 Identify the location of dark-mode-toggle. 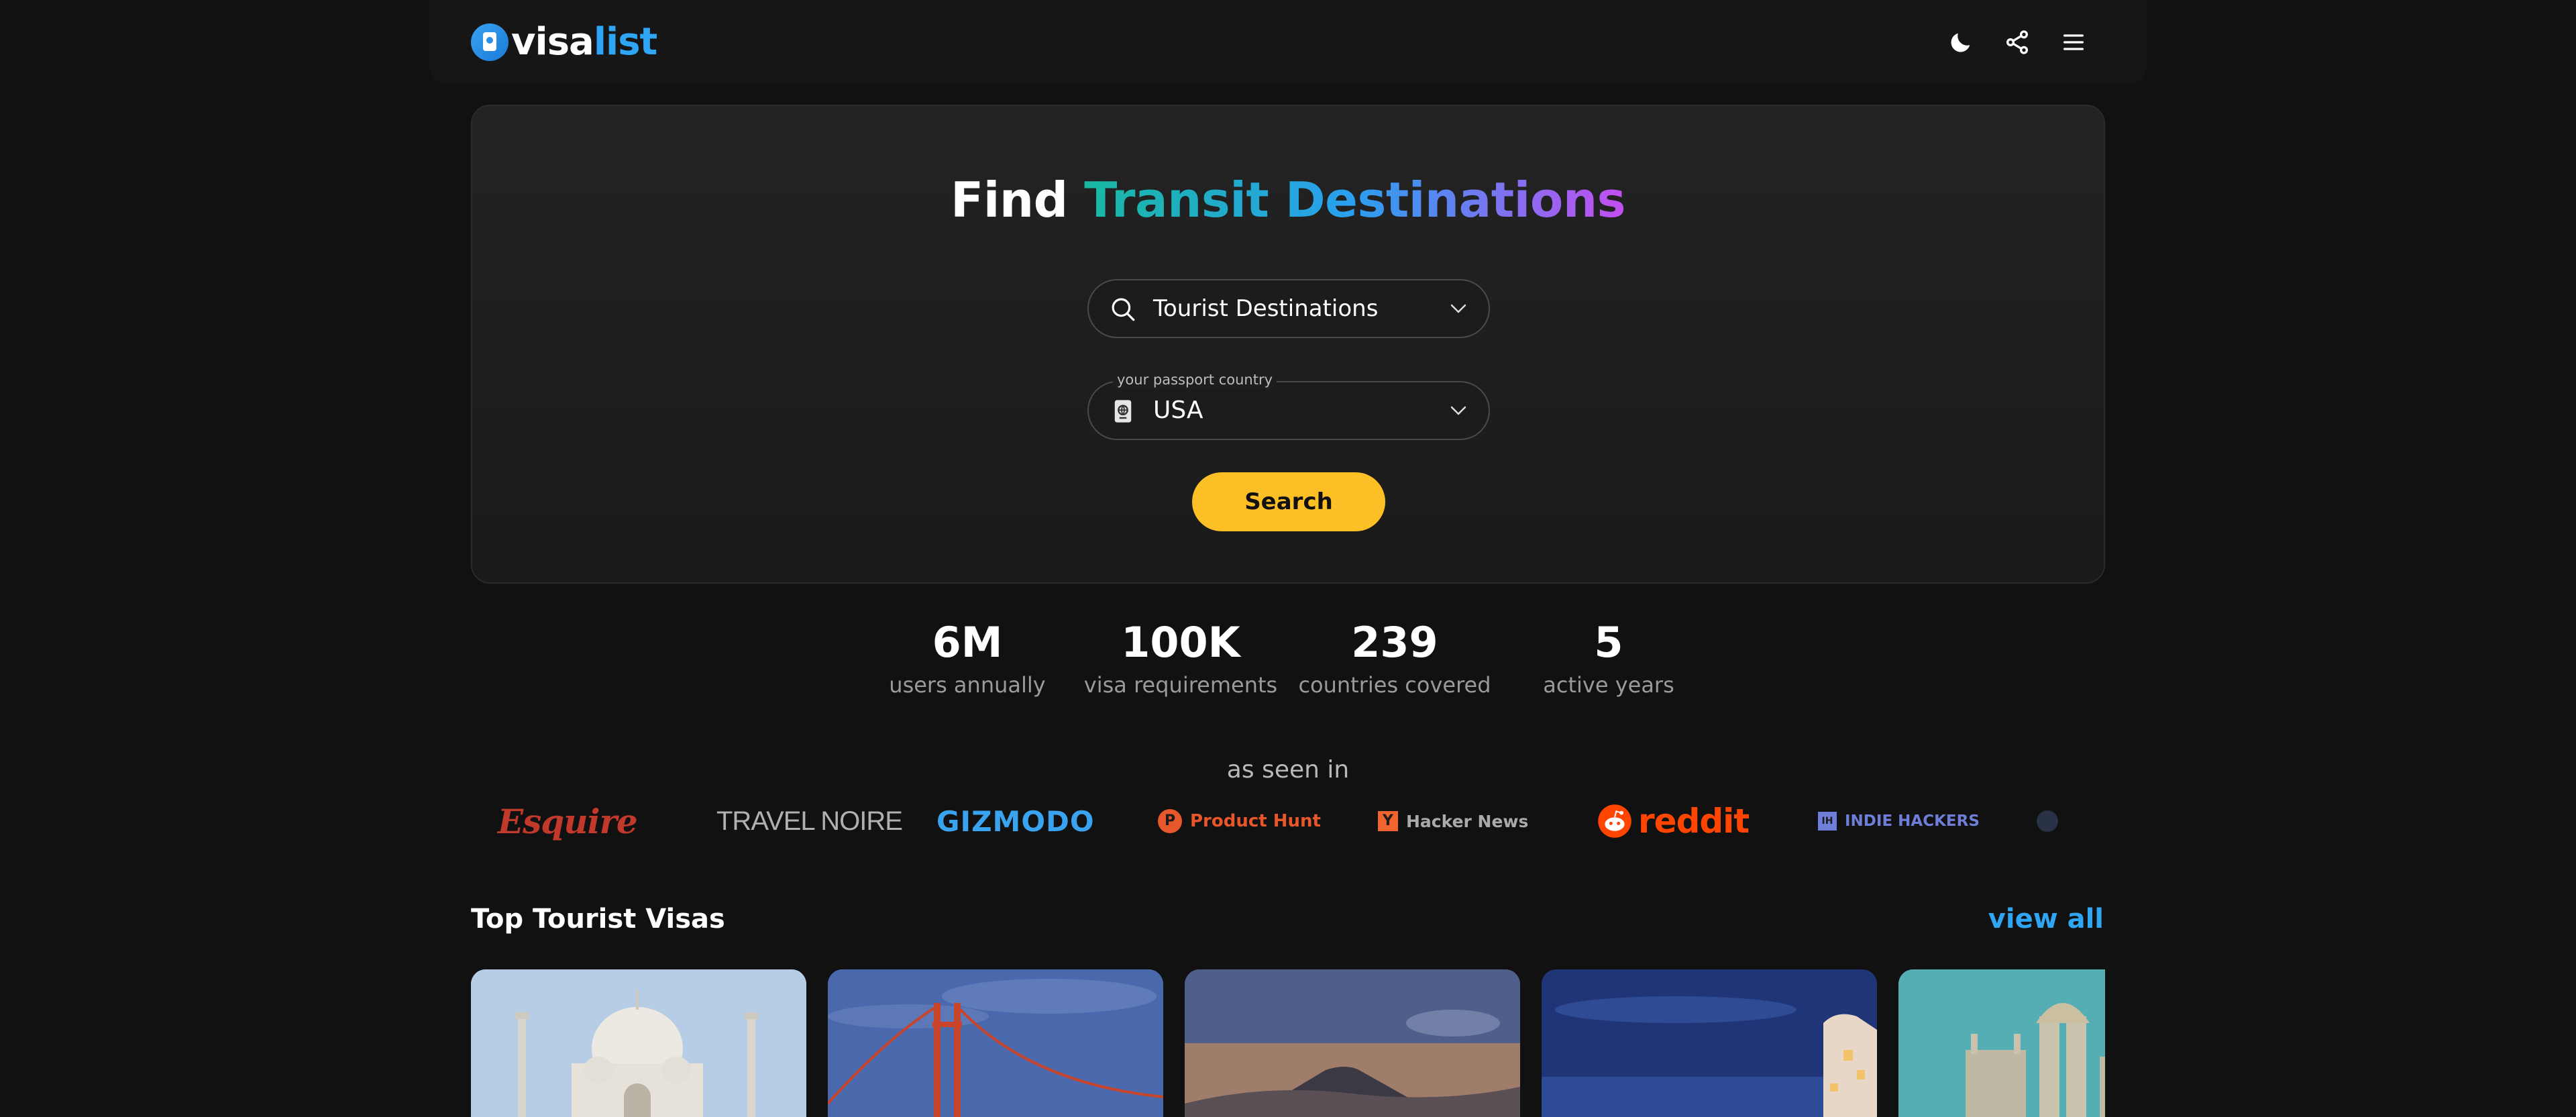
(1960, 42).